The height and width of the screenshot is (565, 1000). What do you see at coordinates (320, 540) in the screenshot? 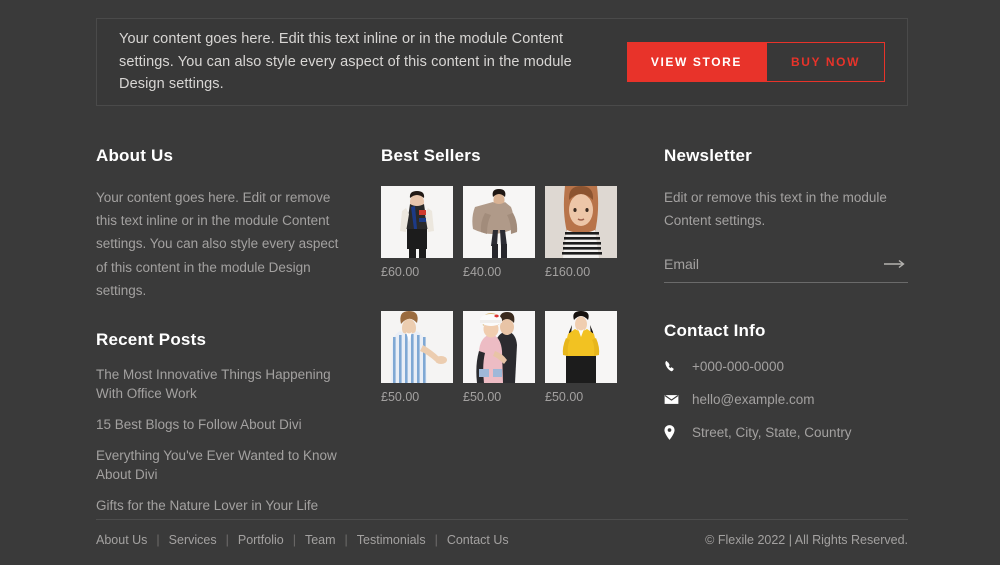
I see `footer-link-team: Team` at bounding box center [320, 540].